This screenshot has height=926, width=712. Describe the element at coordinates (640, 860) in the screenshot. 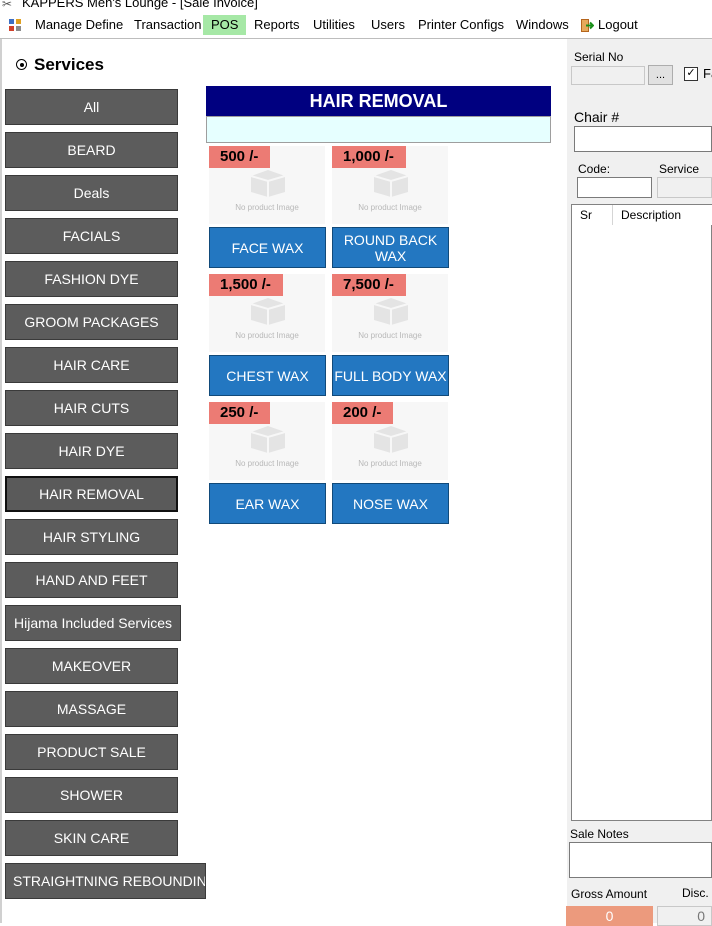

I see `sale-notes-field` at that location.